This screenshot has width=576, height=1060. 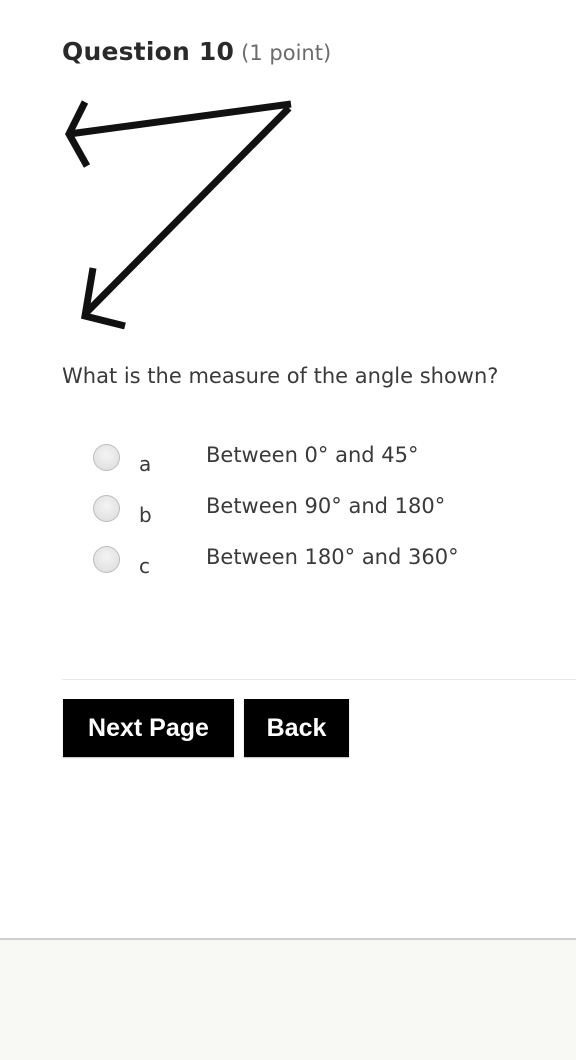 I want to click on option-text: Between 0° and 45°, so click(x=312, y=455).